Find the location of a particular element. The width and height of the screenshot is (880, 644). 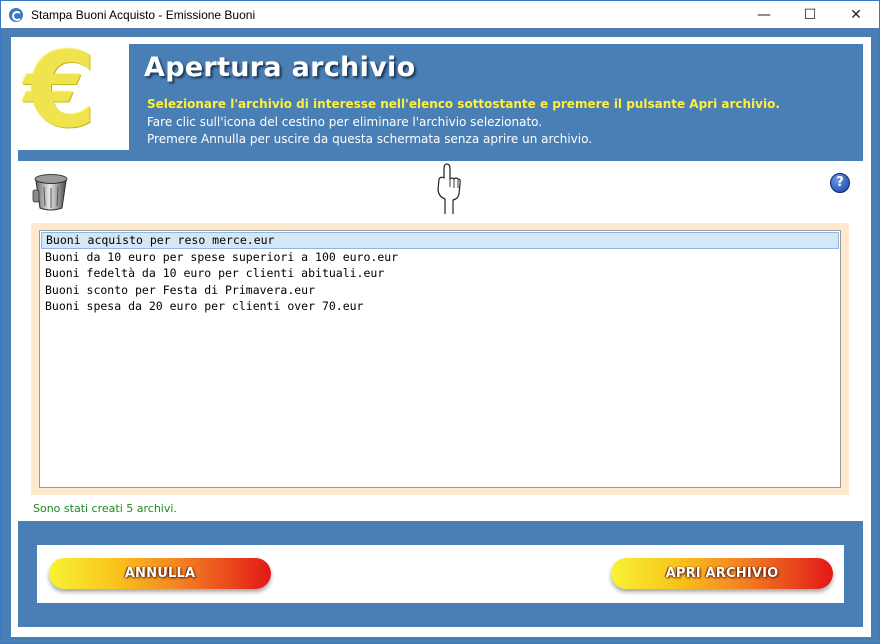

open-archive-button-label: APRI ARCHIVIO is located at coordinates (722, 573).